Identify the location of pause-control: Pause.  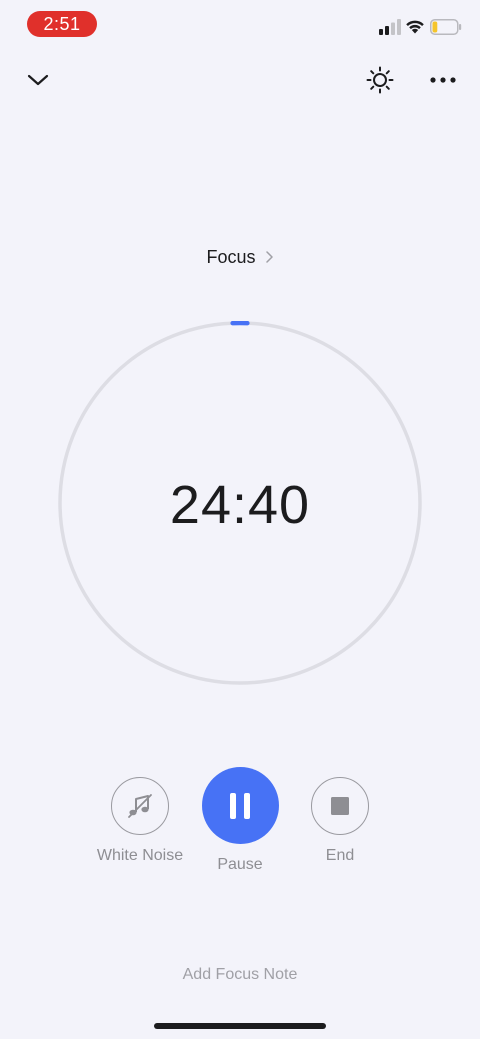
(240, 820).